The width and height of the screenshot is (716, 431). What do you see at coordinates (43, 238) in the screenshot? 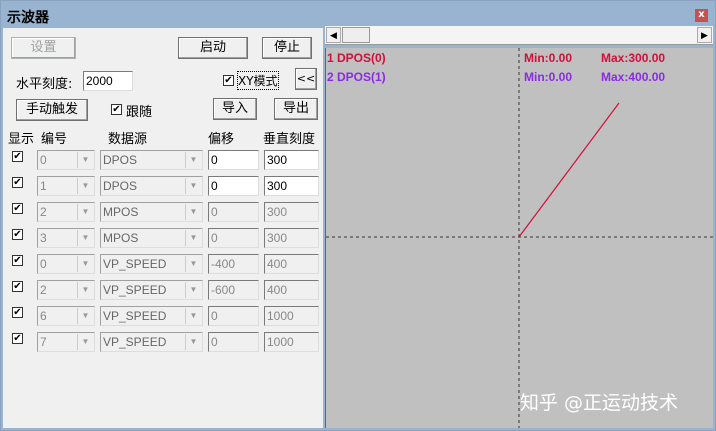
I see `channel-number-value: 3` at bounding box center [43, 238].